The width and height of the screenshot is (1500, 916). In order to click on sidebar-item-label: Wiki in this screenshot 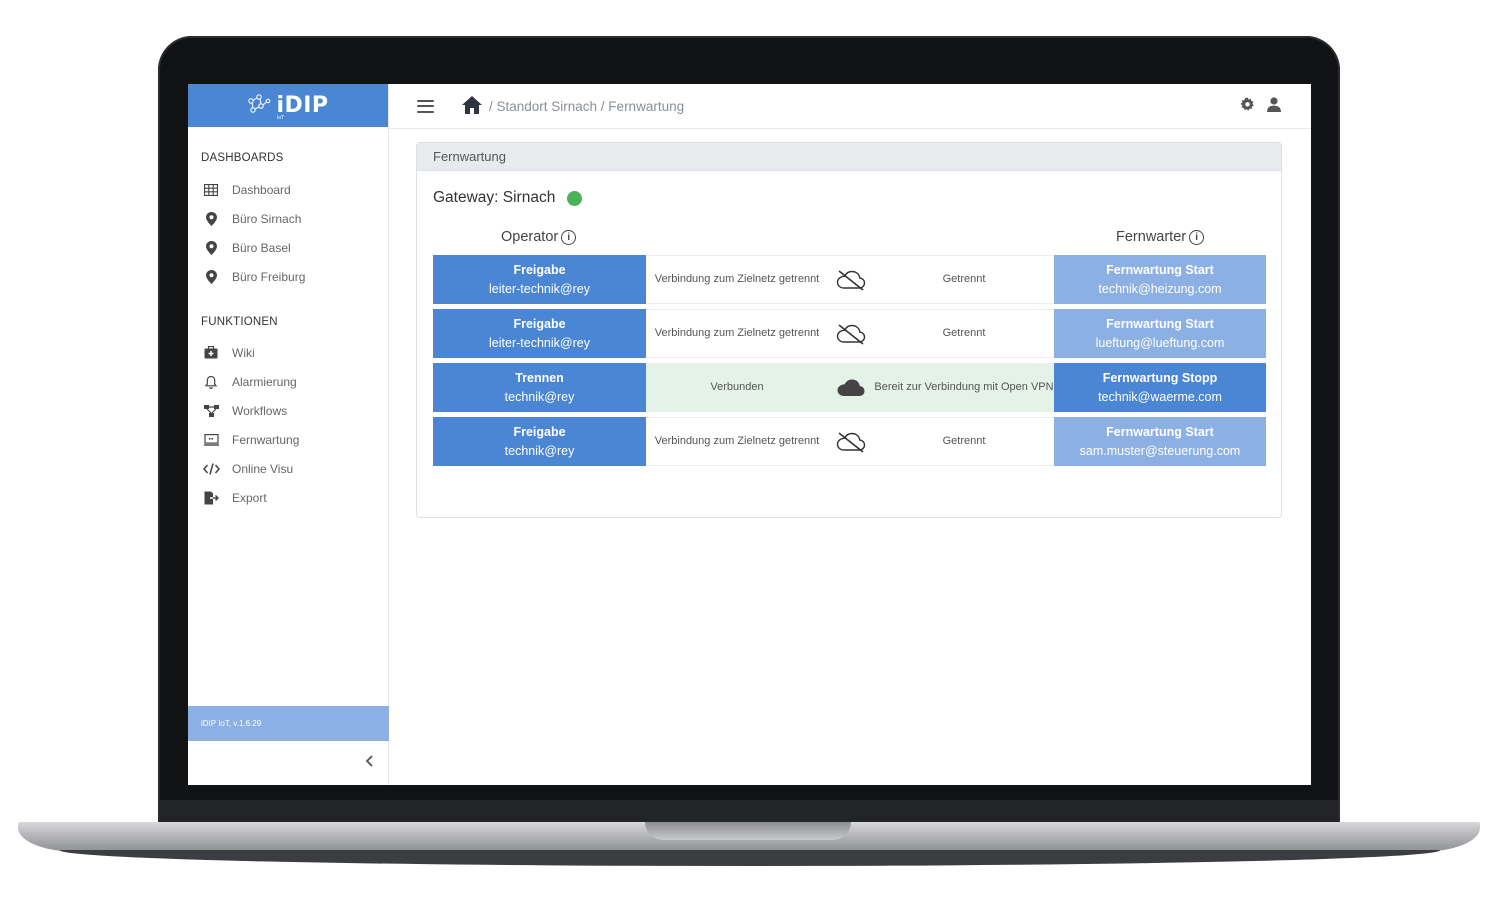, I will do `click(243, 352)`.